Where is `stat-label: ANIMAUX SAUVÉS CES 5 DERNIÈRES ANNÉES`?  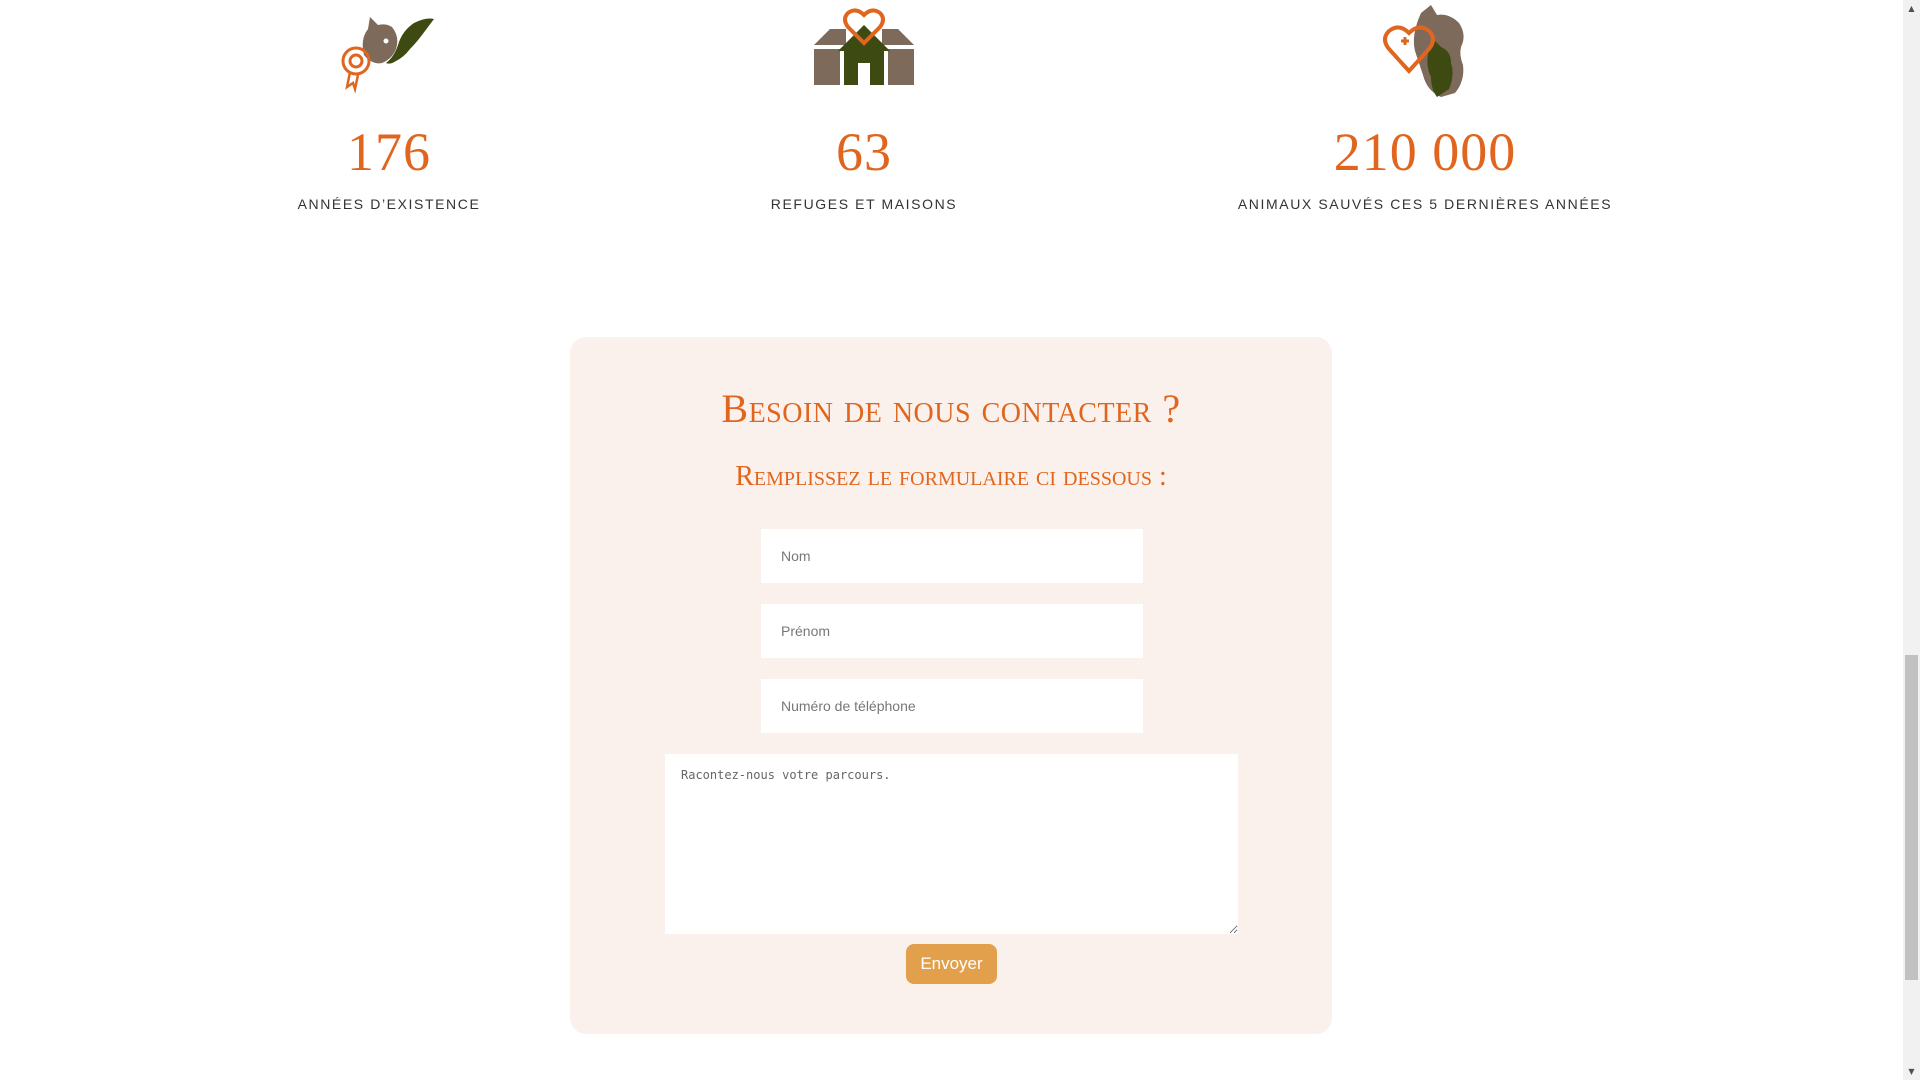 stat-label: ANIMAUX SAUVÉS CES 5 DERNIÈRES ANNÉES is located at coordinates (1425, 204).